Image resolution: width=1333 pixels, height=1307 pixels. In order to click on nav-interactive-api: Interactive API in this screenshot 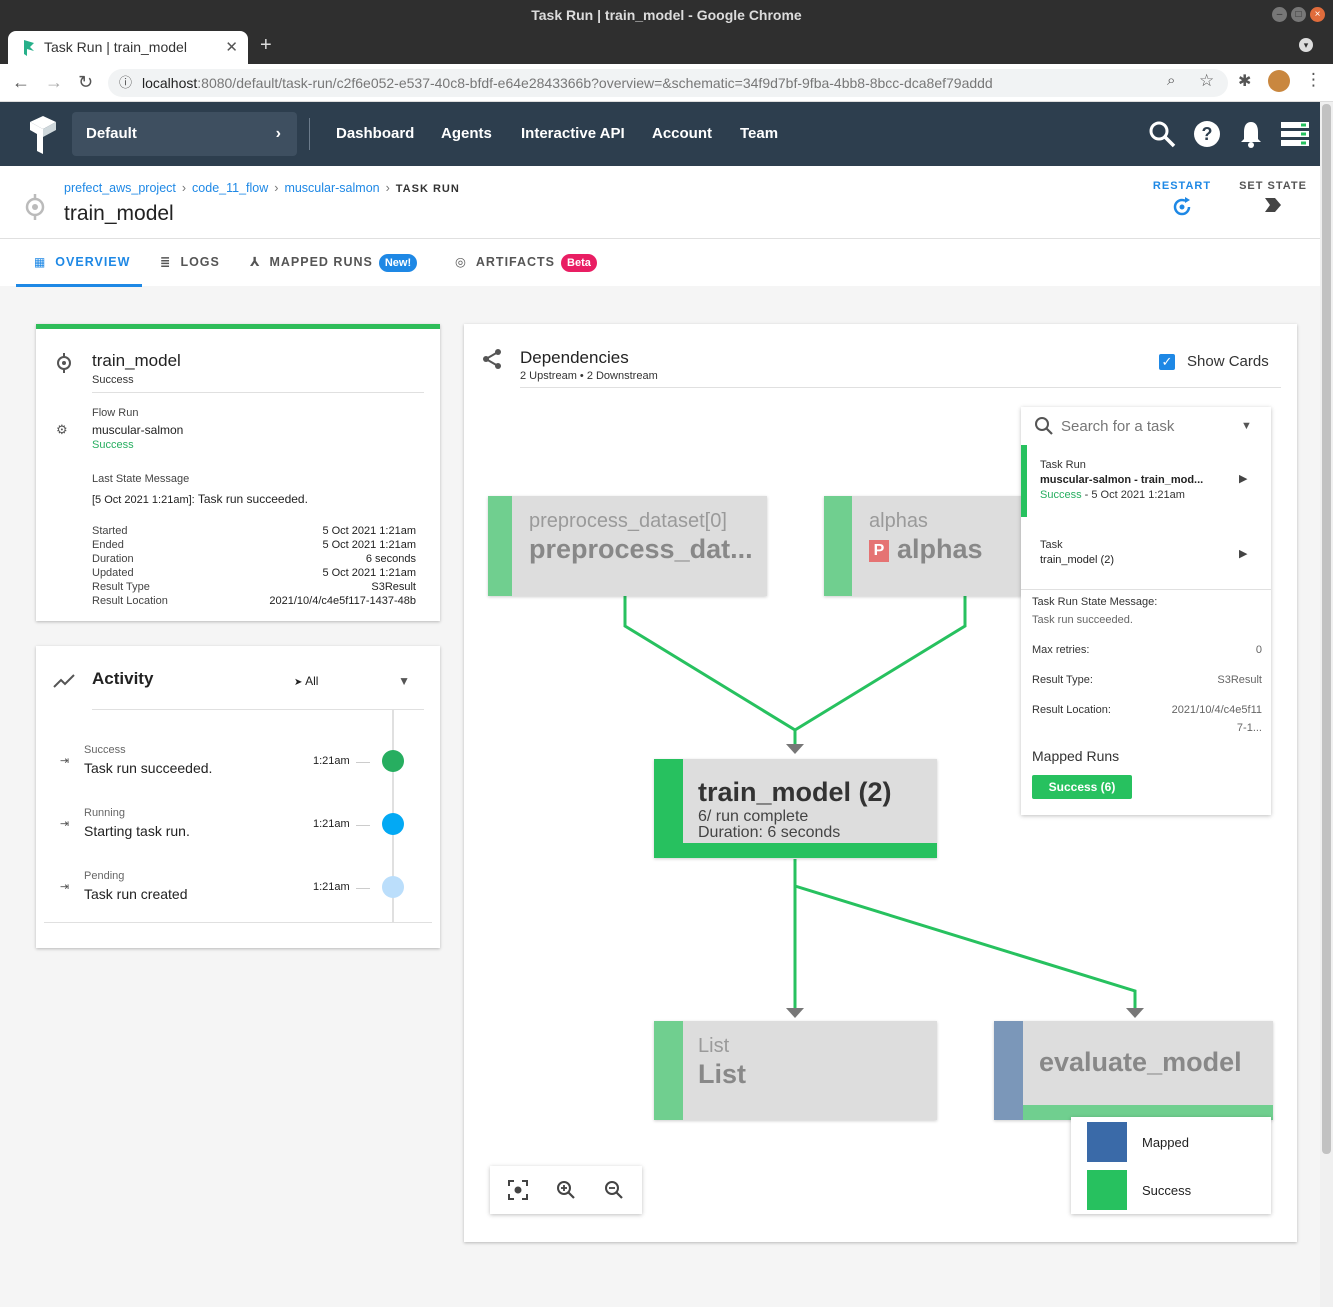, I will do `click(573, 134)`.